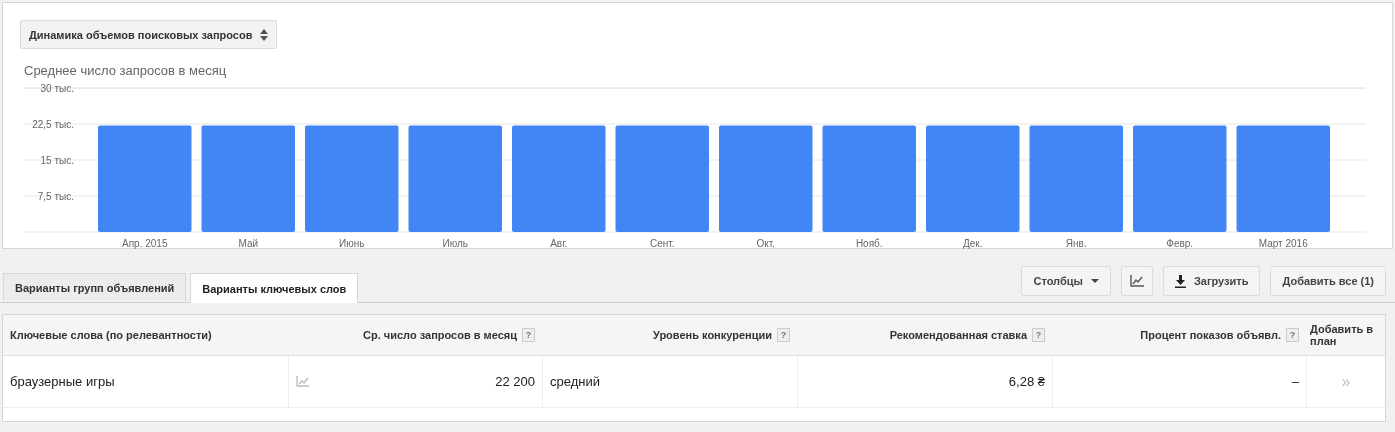 Image resolution: width=1395 pixels, height=432 pixels. I want to click on table-cell: 6,28 ₴, so click(1026, 381).